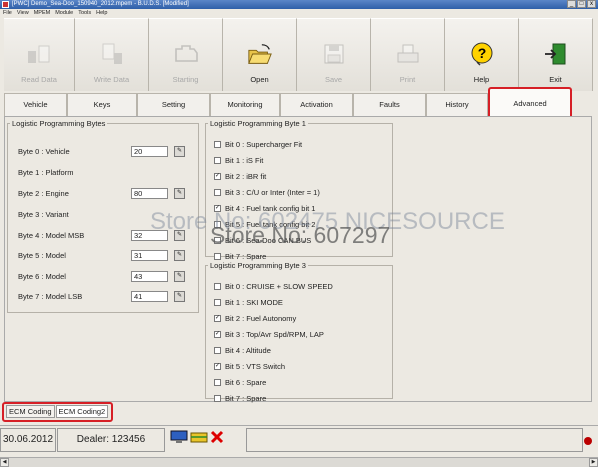 The image size is (598, 467). Describe the element at coordinates (23, 13) in the screenshot. I see `menu-view: View` at that location.